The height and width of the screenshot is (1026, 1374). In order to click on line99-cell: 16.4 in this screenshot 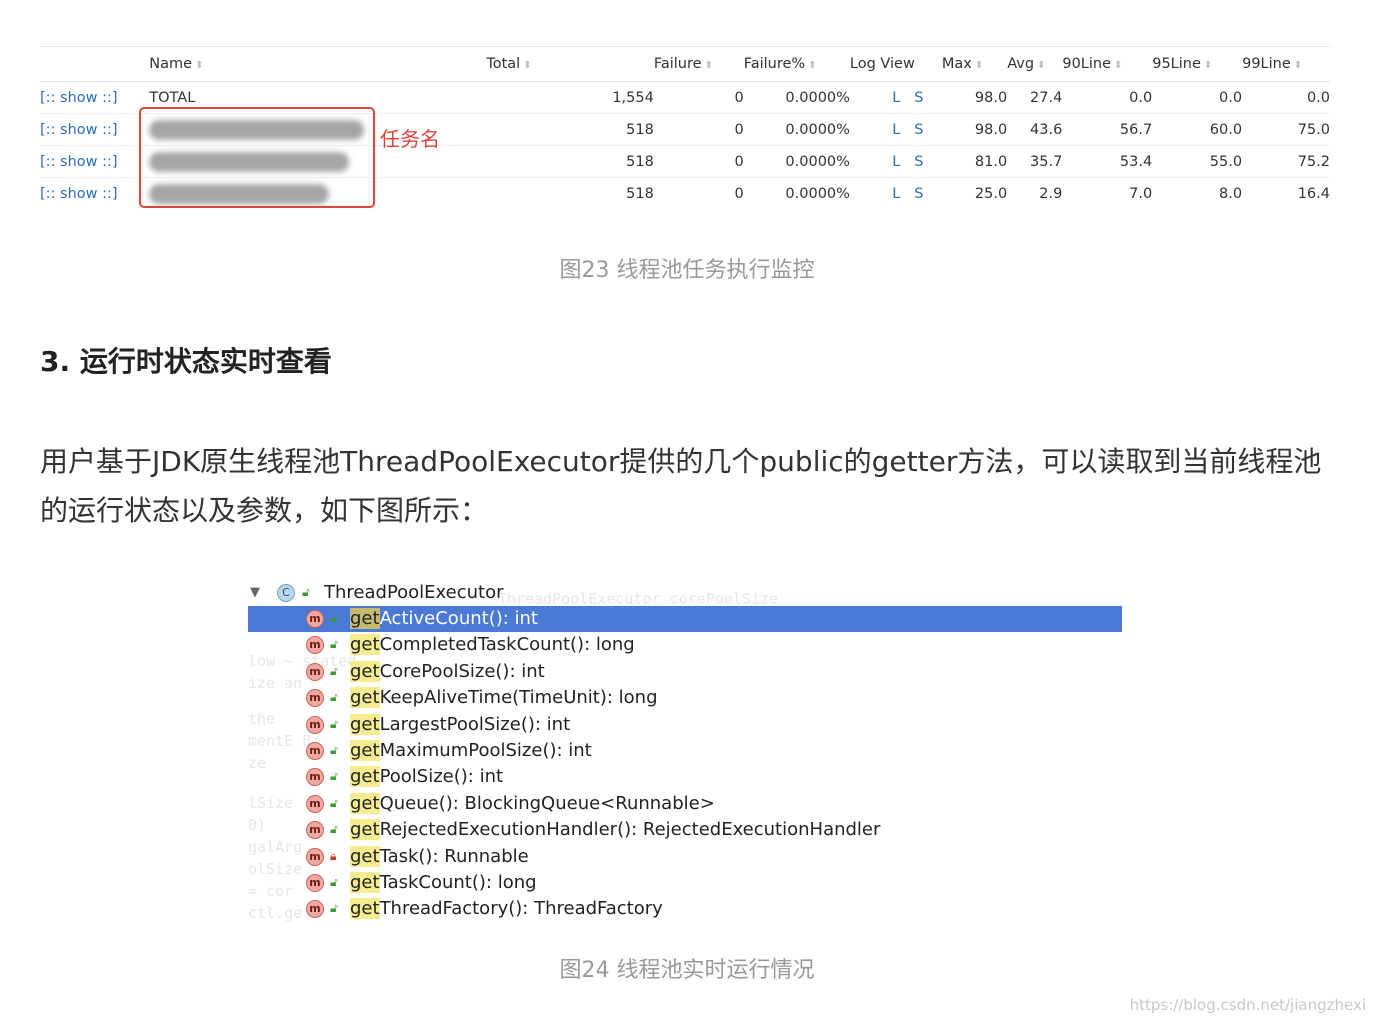, I will do `click(1313, 193)`.